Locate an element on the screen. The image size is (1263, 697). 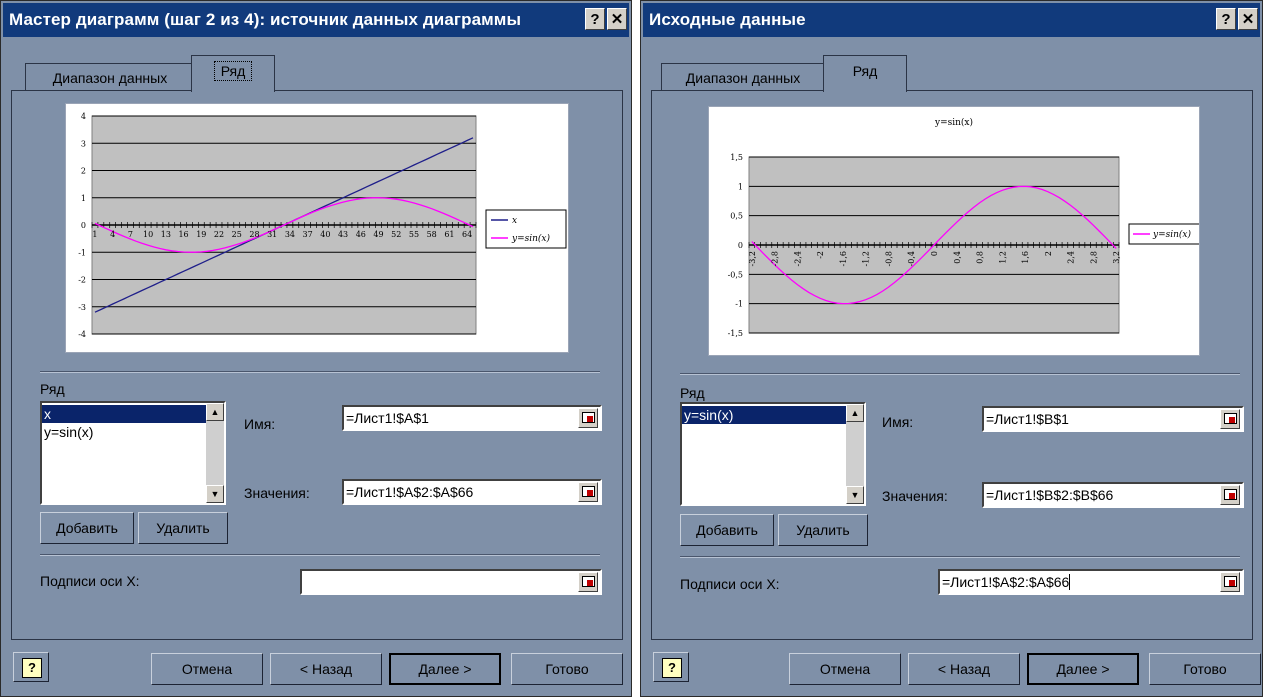
series-listbox: y=sin(x) ▲ ▼ is located at coordinates (773, 454).